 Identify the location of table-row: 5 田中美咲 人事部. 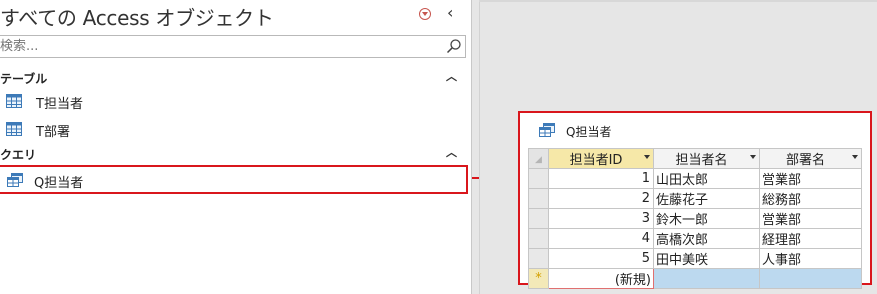
(695, 258).